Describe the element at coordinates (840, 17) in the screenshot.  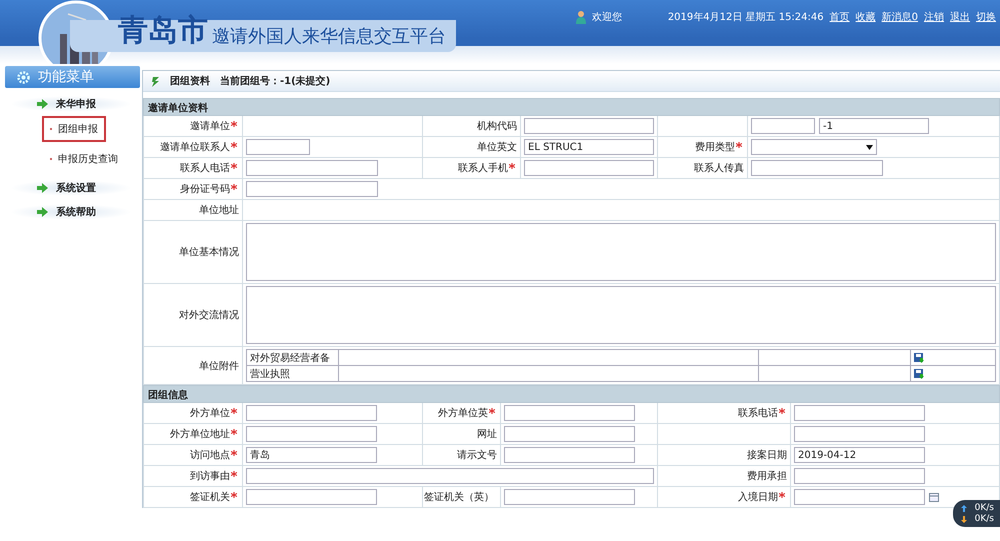
I see `header-link: 首页` at that location.